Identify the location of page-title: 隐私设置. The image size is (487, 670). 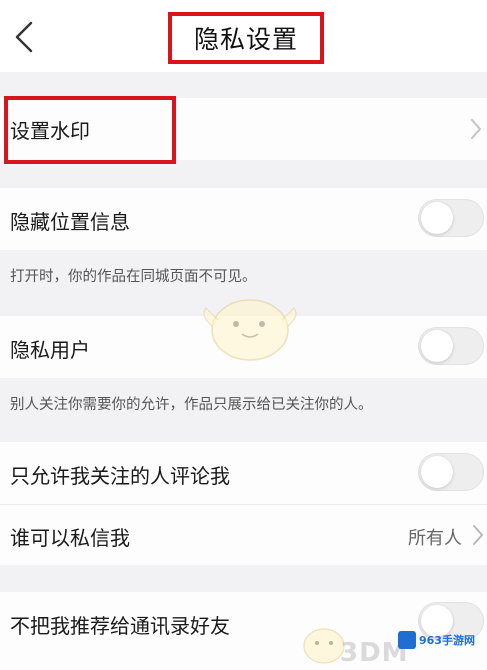
(245, 39).